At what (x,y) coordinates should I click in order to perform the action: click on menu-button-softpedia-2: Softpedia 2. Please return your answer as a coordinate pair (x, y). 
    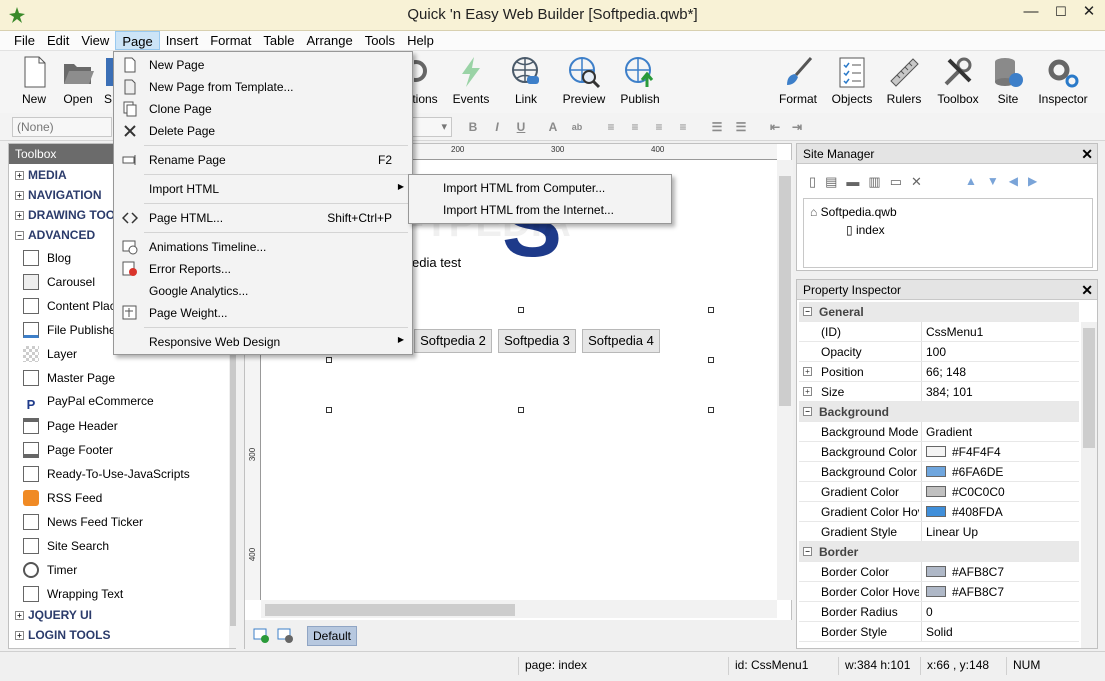
    Looking at the image, I should click on (453, 341).